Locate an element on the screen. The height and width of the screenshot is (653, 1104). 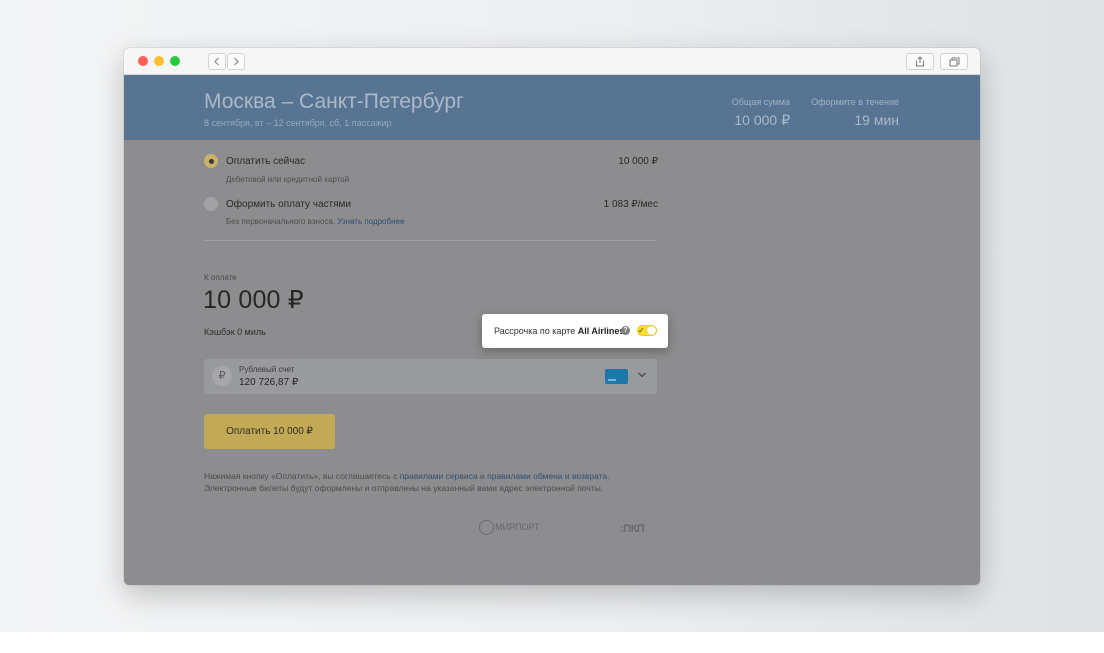
nkp-logo: :ПКП is located at coordinates (632, 529).